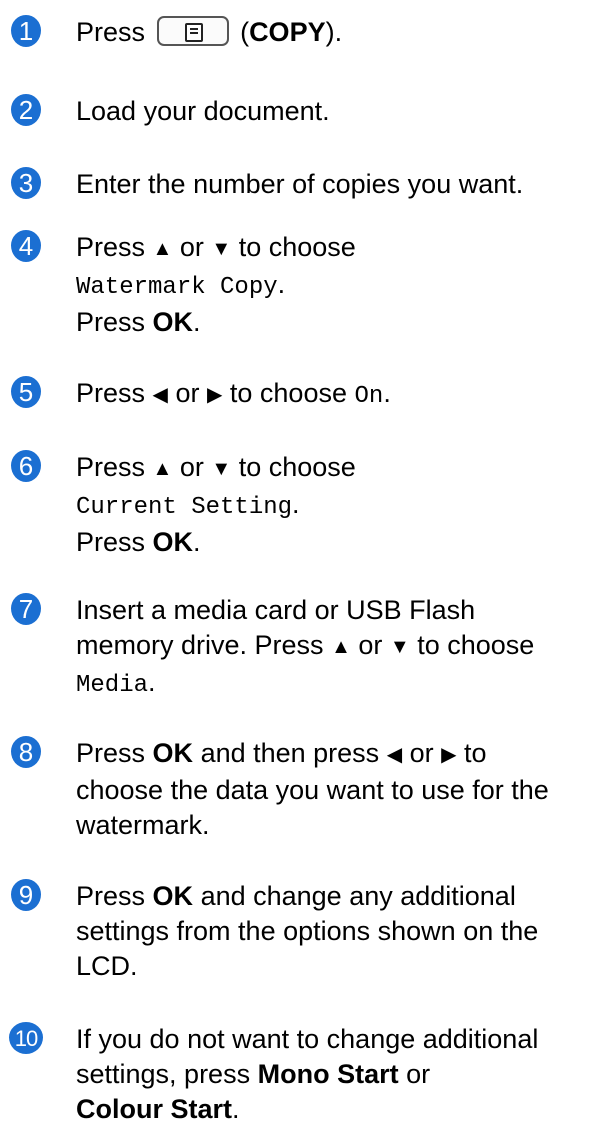 Image resolution: width=616 pixels, height=1127 pixels. What do you see at coordinates (26, 466) in the screenshot?
I see `step-number-badge: 6` at bounding box center [26, 466].